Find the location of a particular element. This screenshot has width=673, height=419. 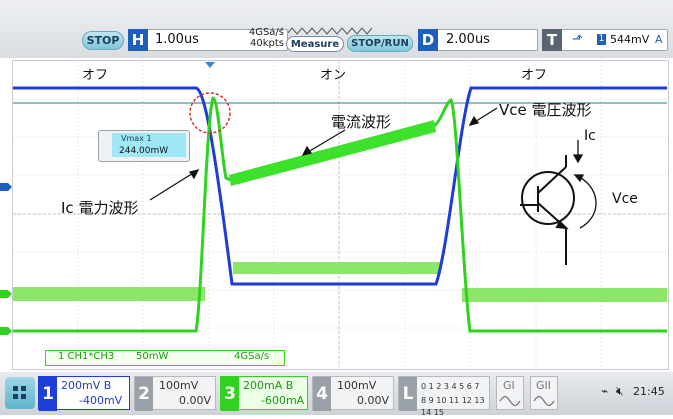

ch3-offset-marker is located at coordinates (6, 294).